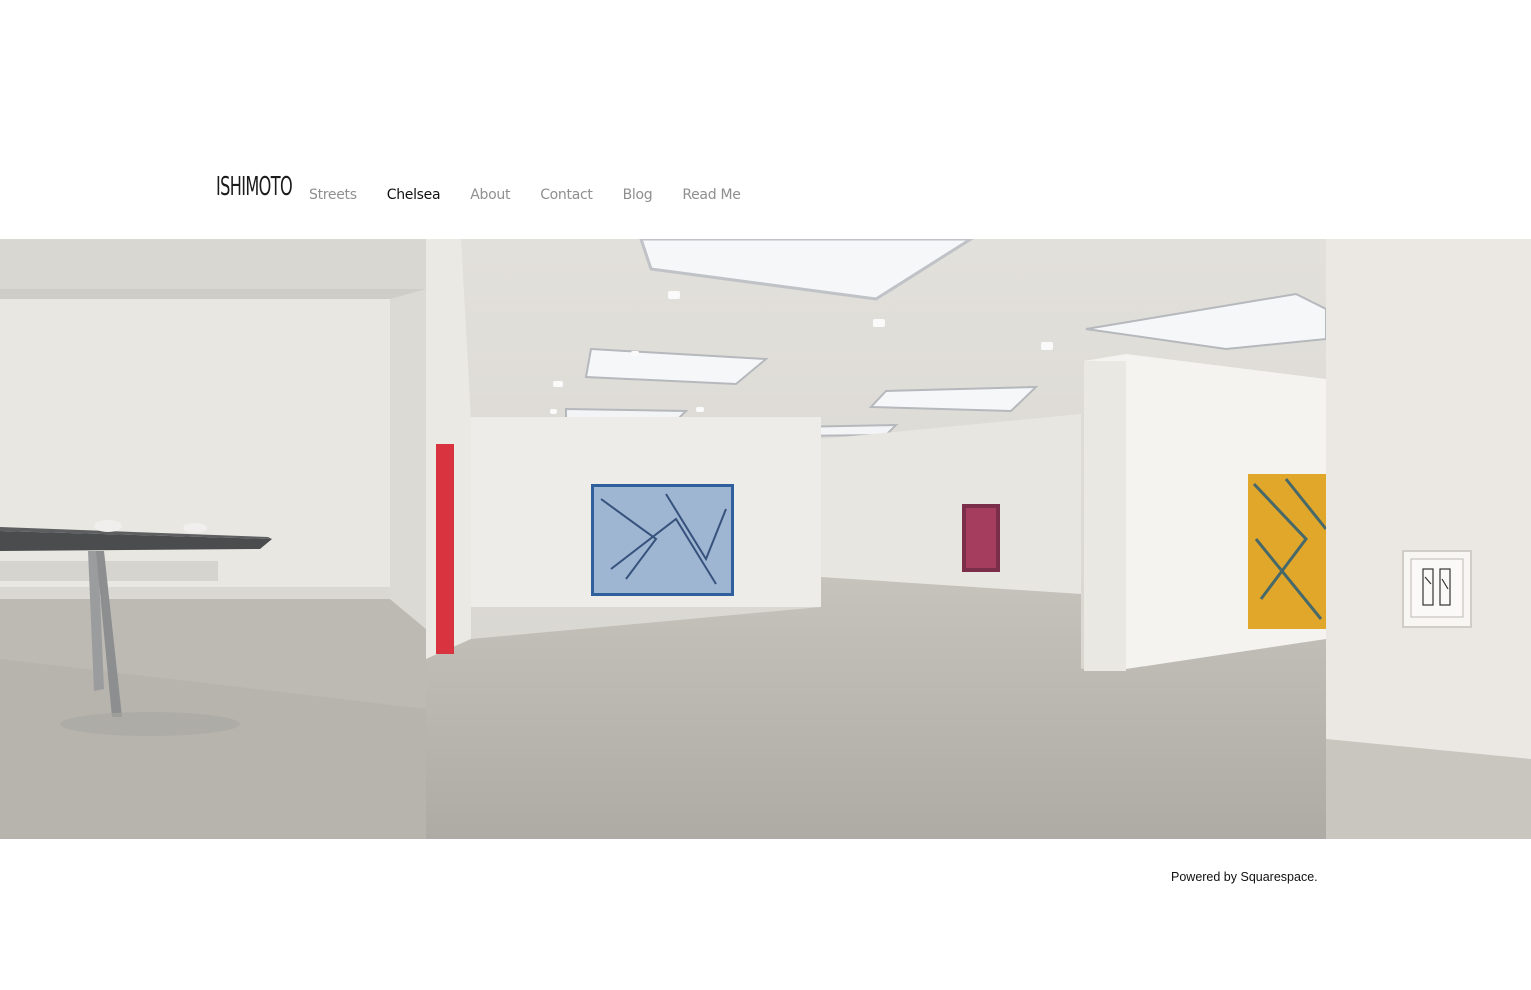 This screenshot has width=1531, height=990. What do you see at coordinates (414, 195) in the screenshot?
I see `nav-item-chelsea: Chelsea` at bounding box center [414, 195].